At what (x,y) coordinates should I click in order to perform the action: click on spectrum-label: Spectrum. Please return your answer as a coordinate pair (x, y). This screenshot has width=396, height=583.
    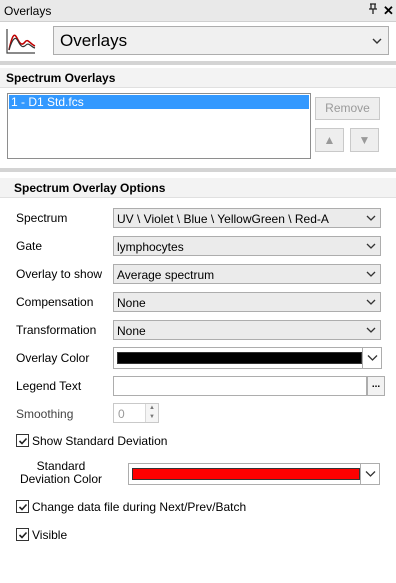
    Looking at the image, I should click on (42, 218).